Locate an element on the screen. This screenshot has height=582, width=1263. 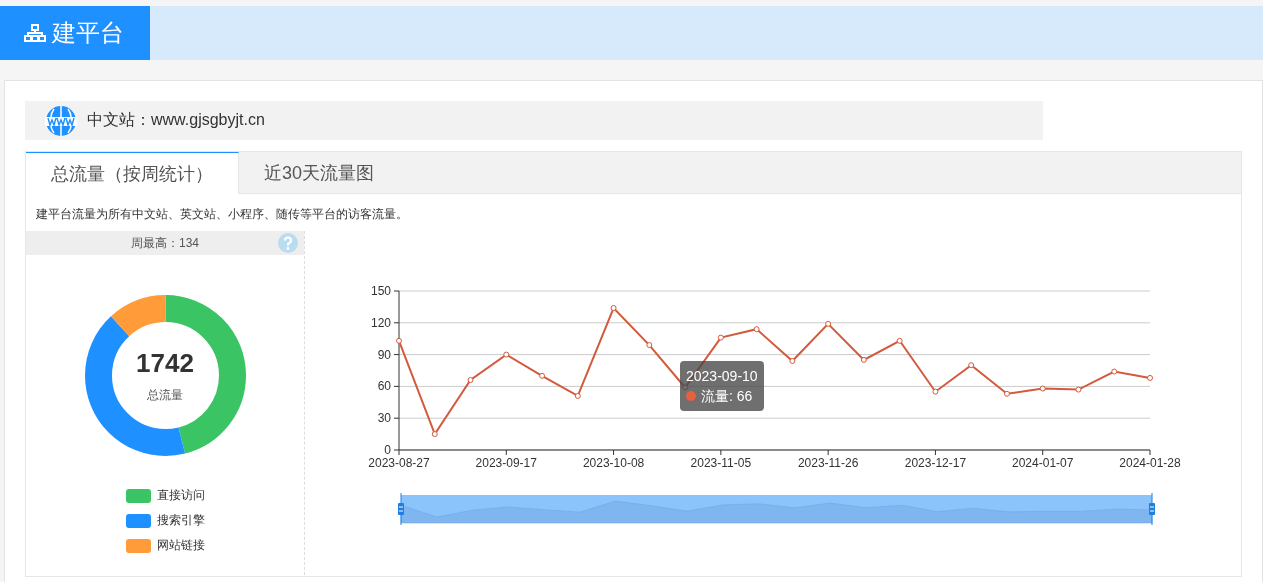
y-tick-label: 60 is located at coordinates (384, 386).